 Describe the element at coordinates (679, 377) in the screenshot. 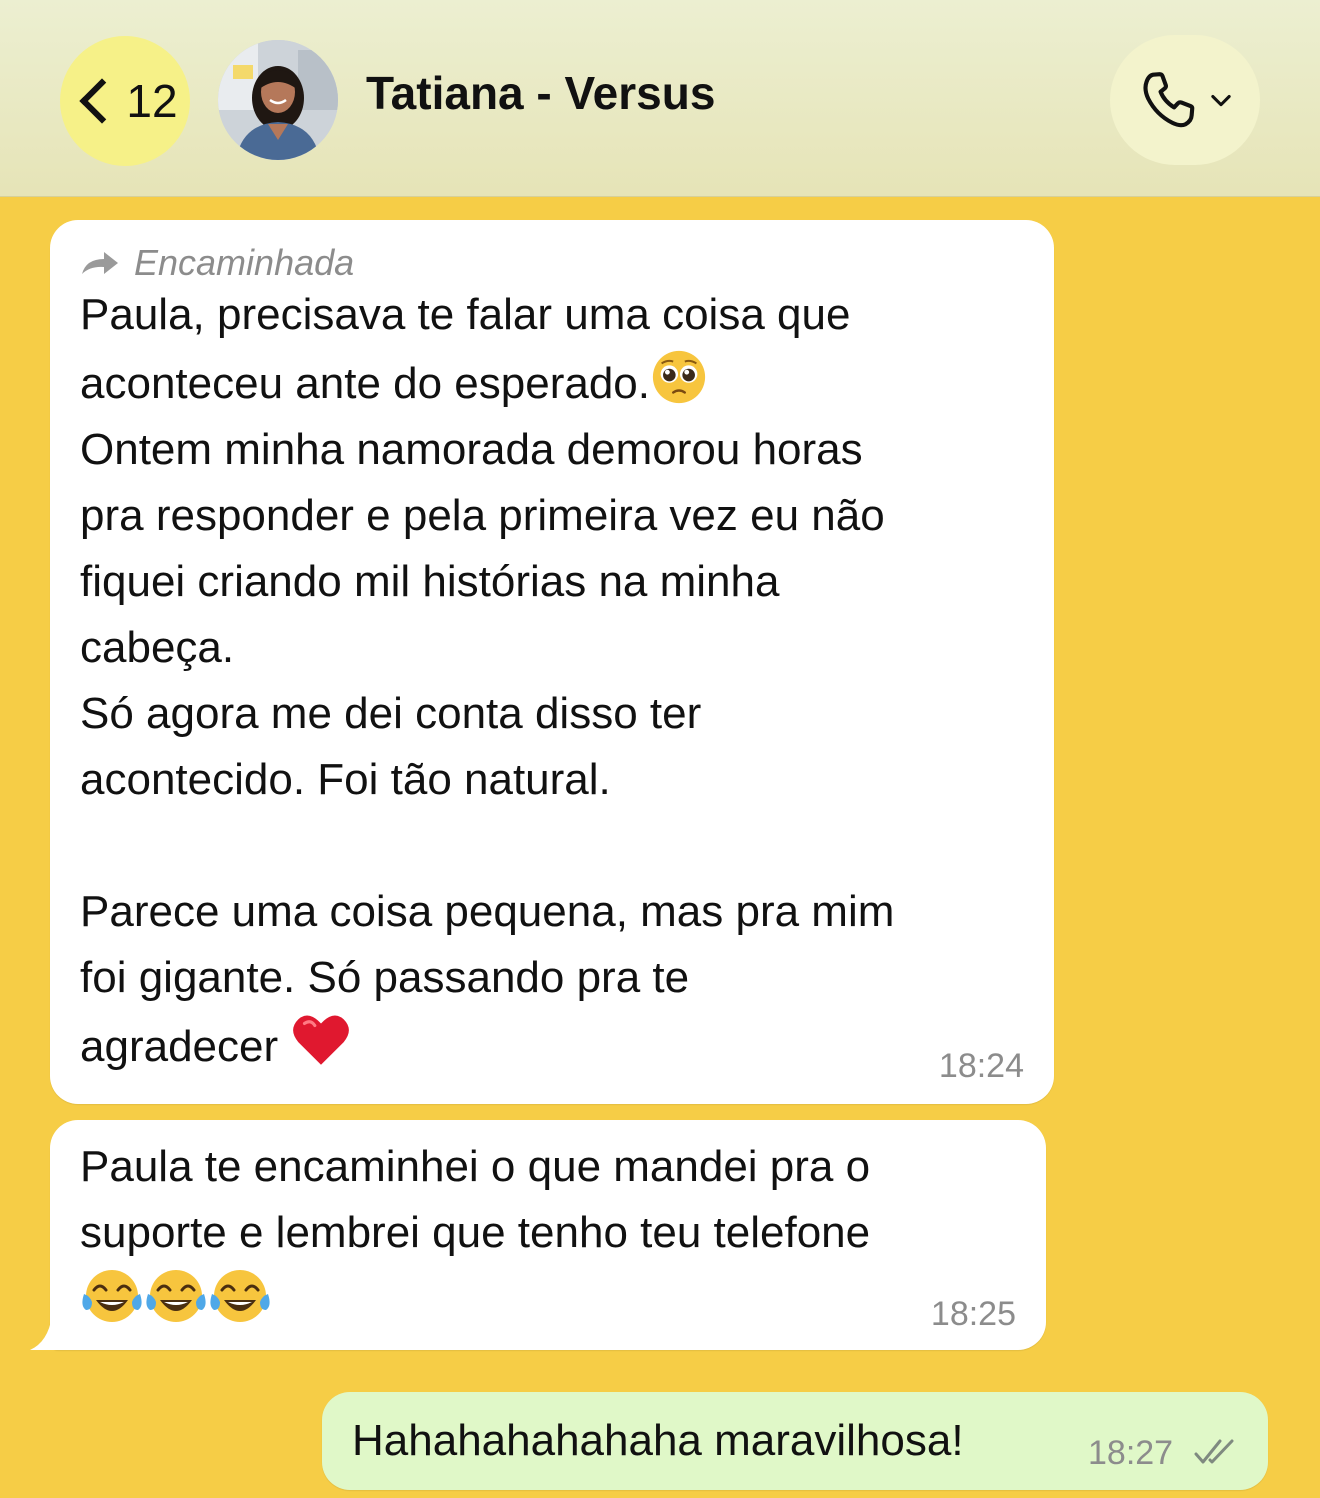

I see `pleading-face-icon` at that location.